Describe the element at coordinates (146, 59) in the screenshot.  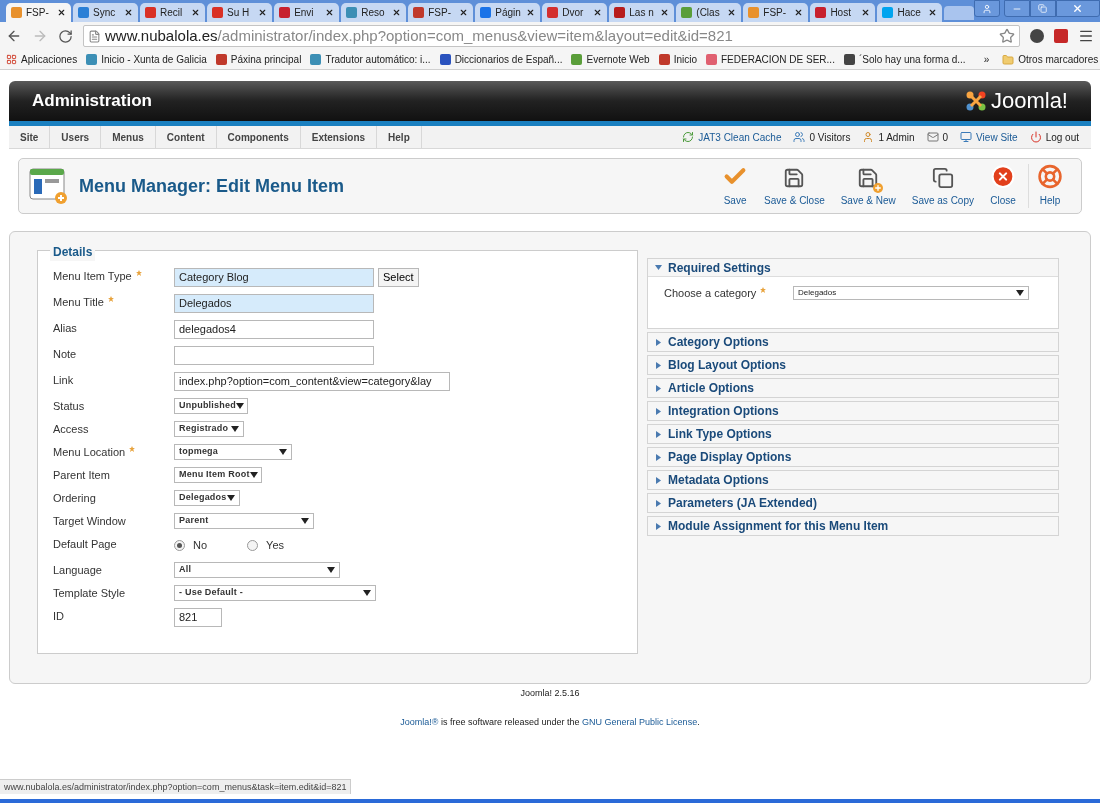
I see `bookmark: Inicio - Xunta de Galicia` at that location.